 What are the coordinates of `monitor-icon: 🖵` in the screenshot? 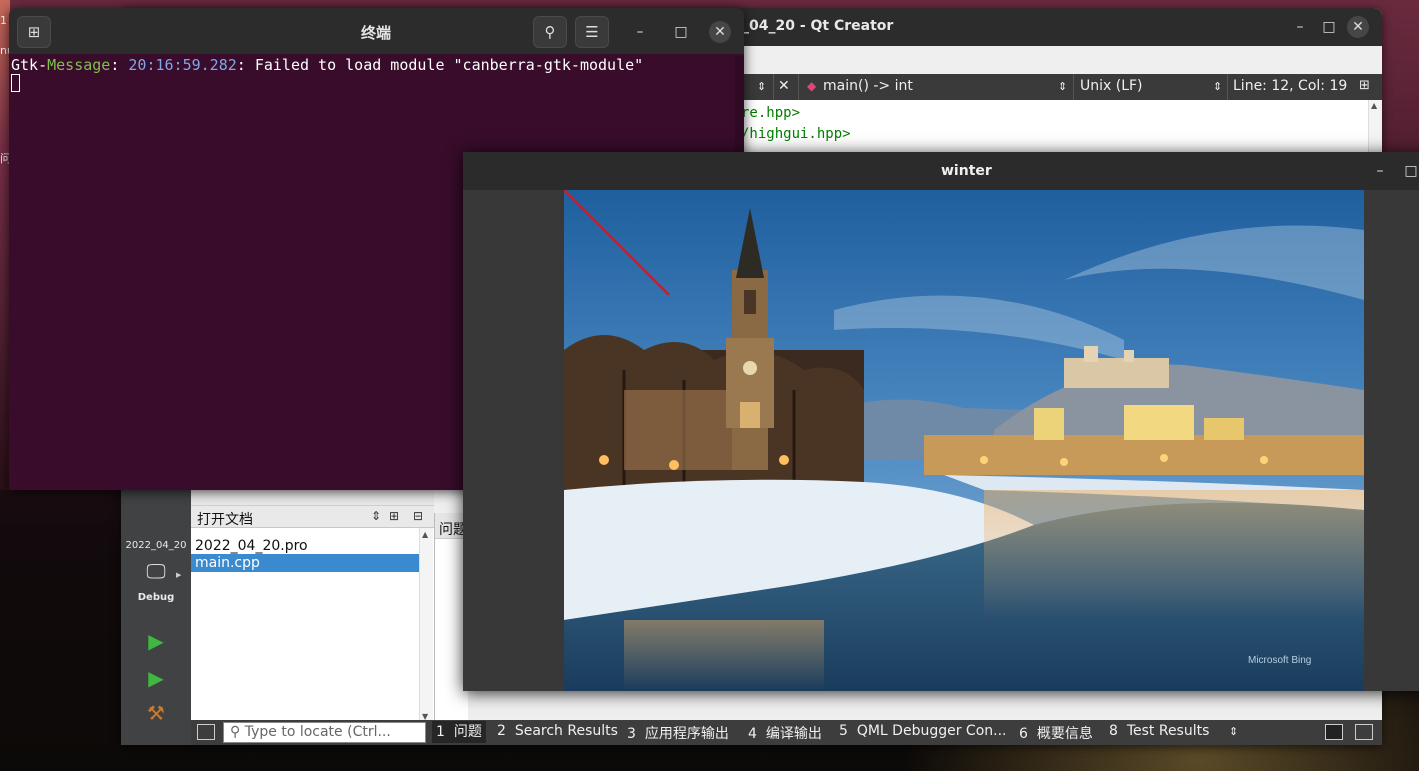 It's located at (156, 571).